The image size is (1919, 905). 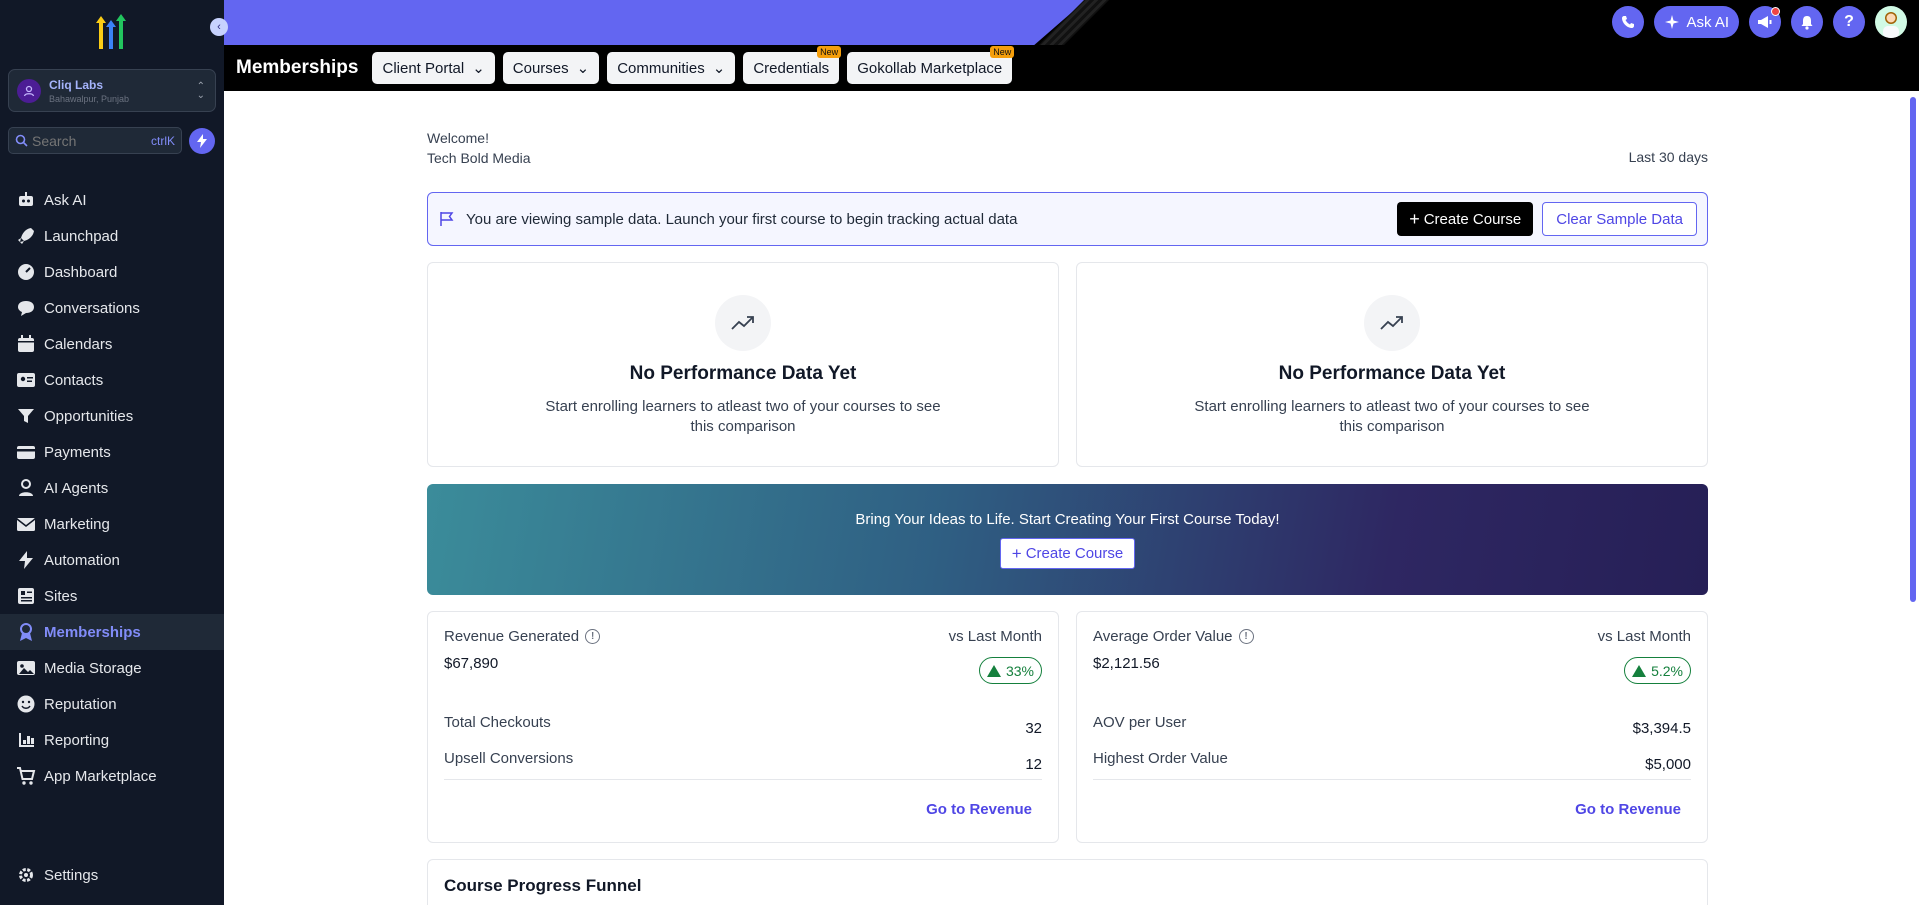 I want to click on sidebar-item-contacts: Contacts, so click(x=112, y=380).